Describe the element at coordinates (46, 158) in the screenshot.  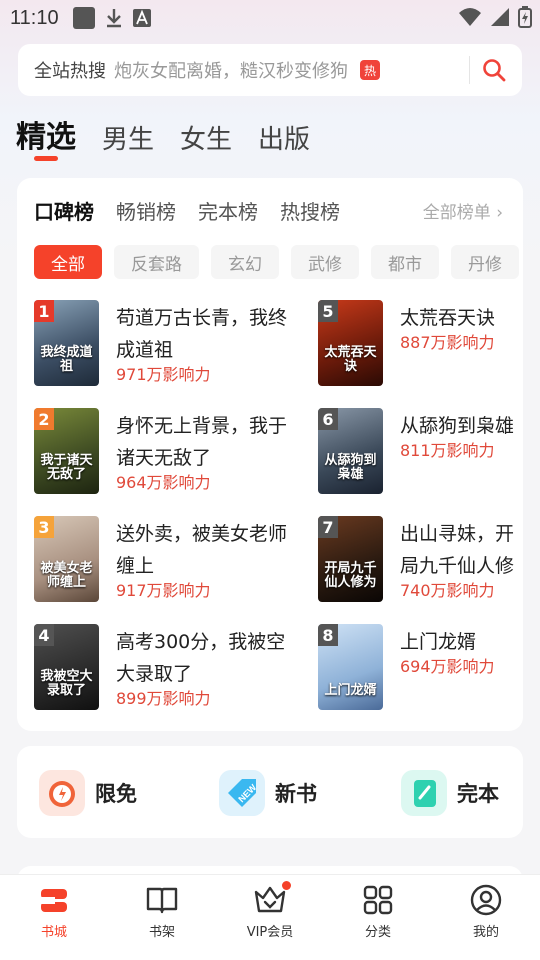
I see `active-tab-indicator` at that location.